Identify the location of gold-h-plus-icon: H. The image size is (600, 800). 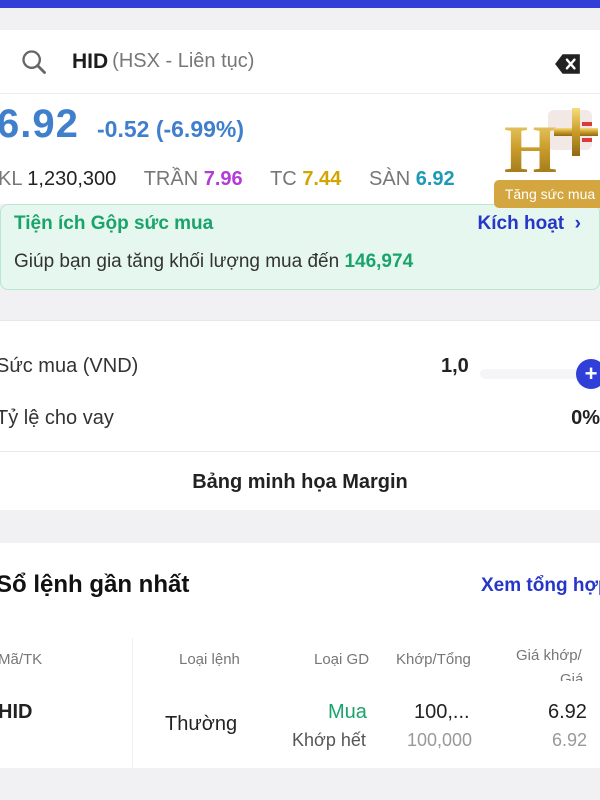
(551, 147).